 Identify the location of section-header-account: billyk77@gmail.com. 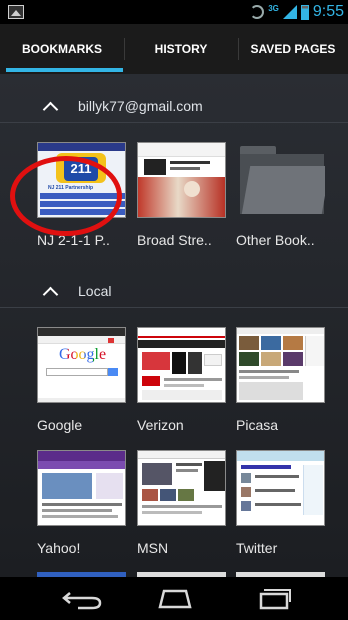
(174, 106).